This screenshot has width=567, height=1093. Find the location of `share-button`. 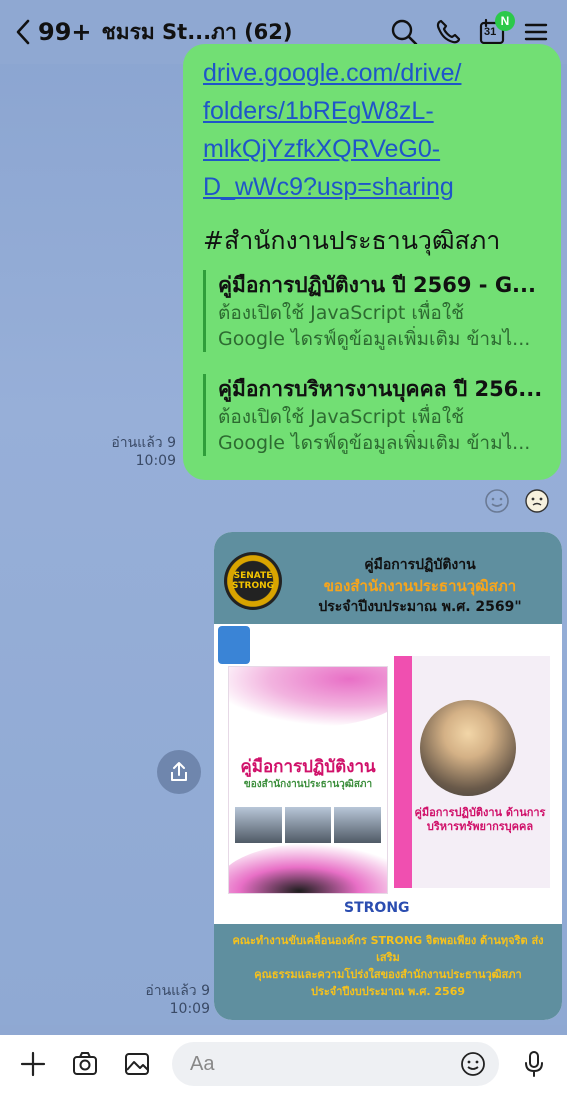

share-button is located at coordinates (179, 772).